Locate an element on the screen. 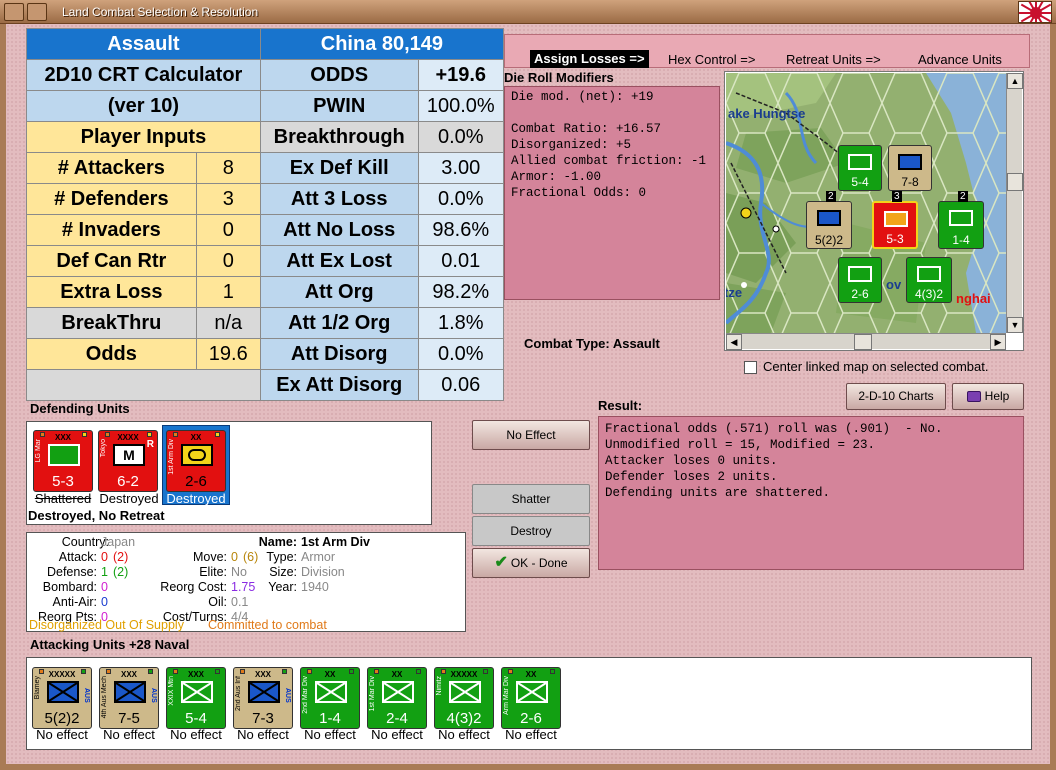 The image size is (1056, 770). map-counter: 4(3)2 is located at coordinates (929, 280).